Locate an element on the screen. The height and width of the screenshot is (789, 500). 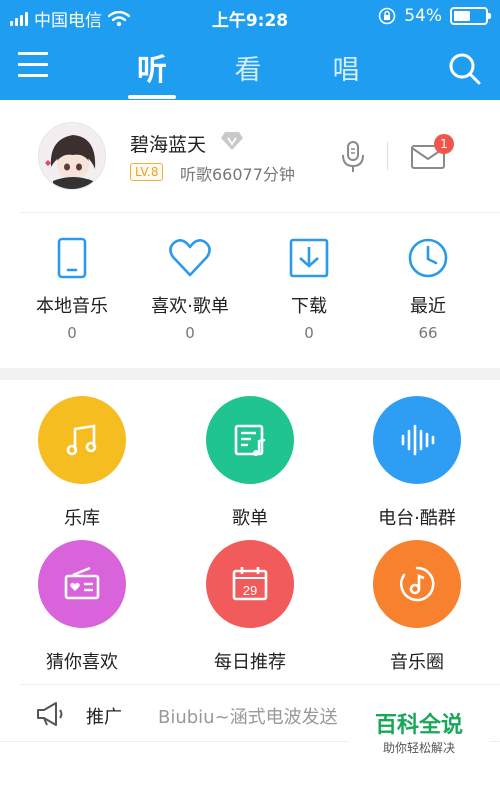
clock-icon is located at coordinates (428, 258).